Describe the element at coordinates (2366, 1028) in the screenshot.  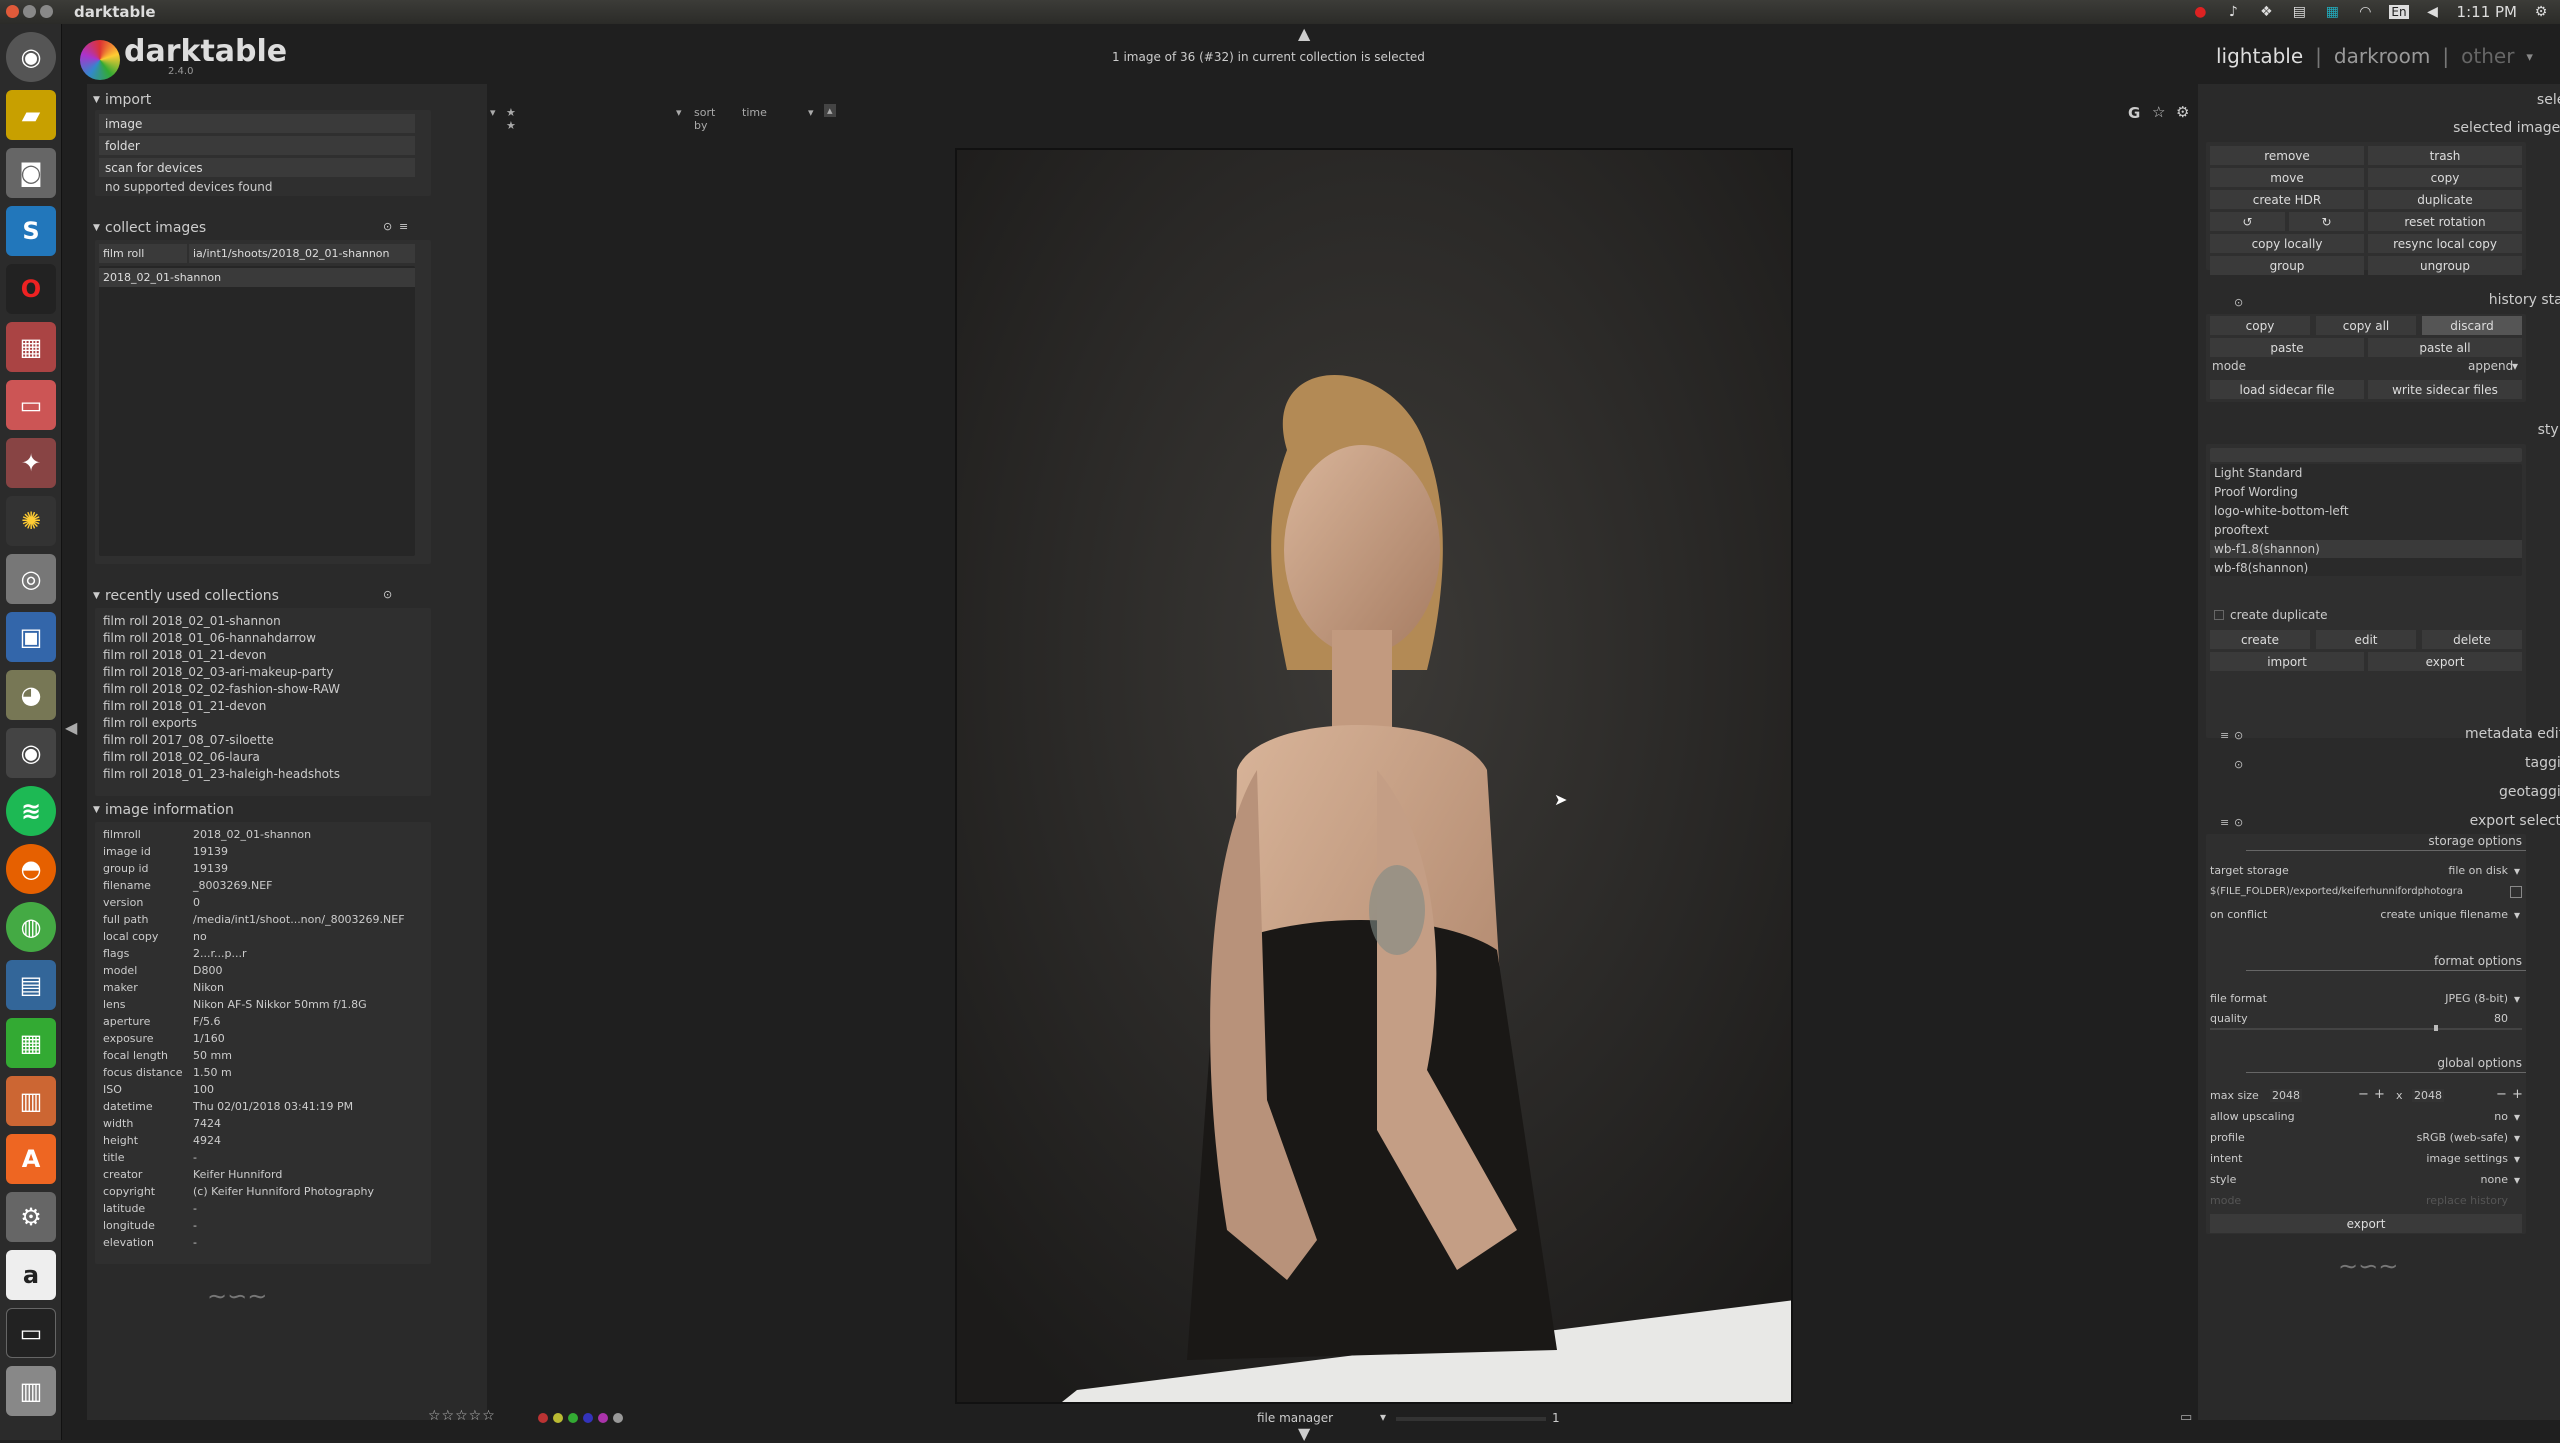
I see `quality-slider` at that location.